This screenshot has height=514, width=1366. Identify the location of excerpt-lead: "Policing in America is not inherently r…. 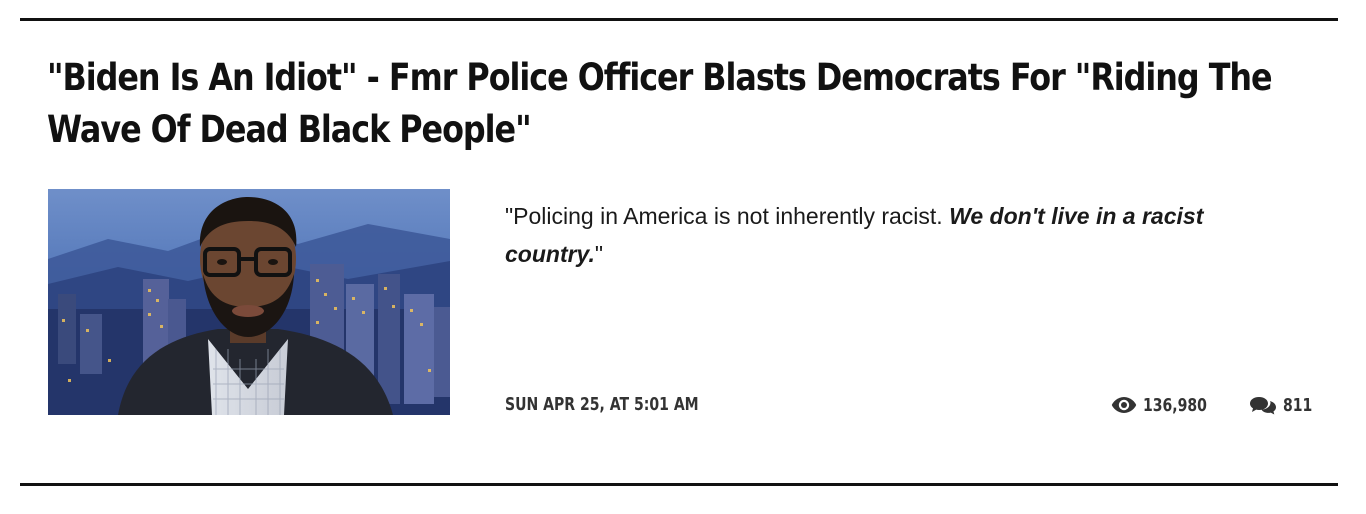
(727, 216).